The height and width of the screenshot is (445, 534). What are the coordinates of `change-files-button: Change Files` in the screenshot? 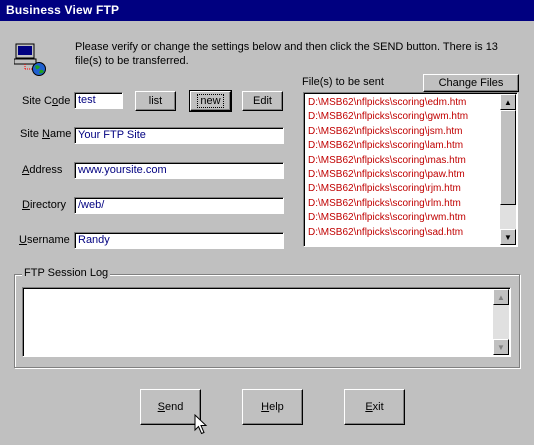 It's located at (471, 83).